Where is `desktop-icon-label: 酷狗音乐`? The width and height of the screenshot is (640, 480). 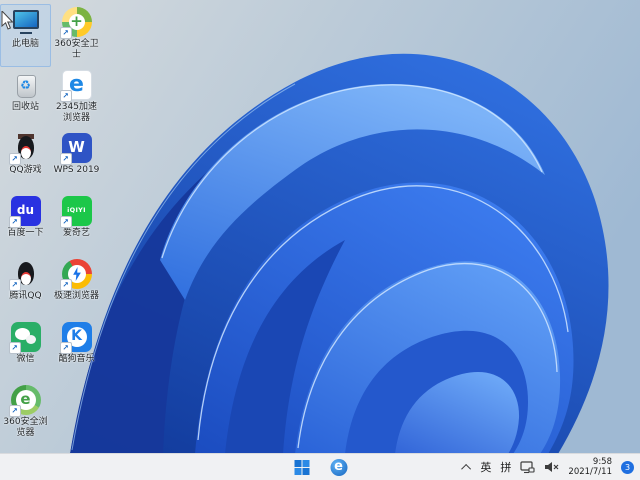
desktop-icon-label: 酷狗音乐 is located at coordinates (76, 359).